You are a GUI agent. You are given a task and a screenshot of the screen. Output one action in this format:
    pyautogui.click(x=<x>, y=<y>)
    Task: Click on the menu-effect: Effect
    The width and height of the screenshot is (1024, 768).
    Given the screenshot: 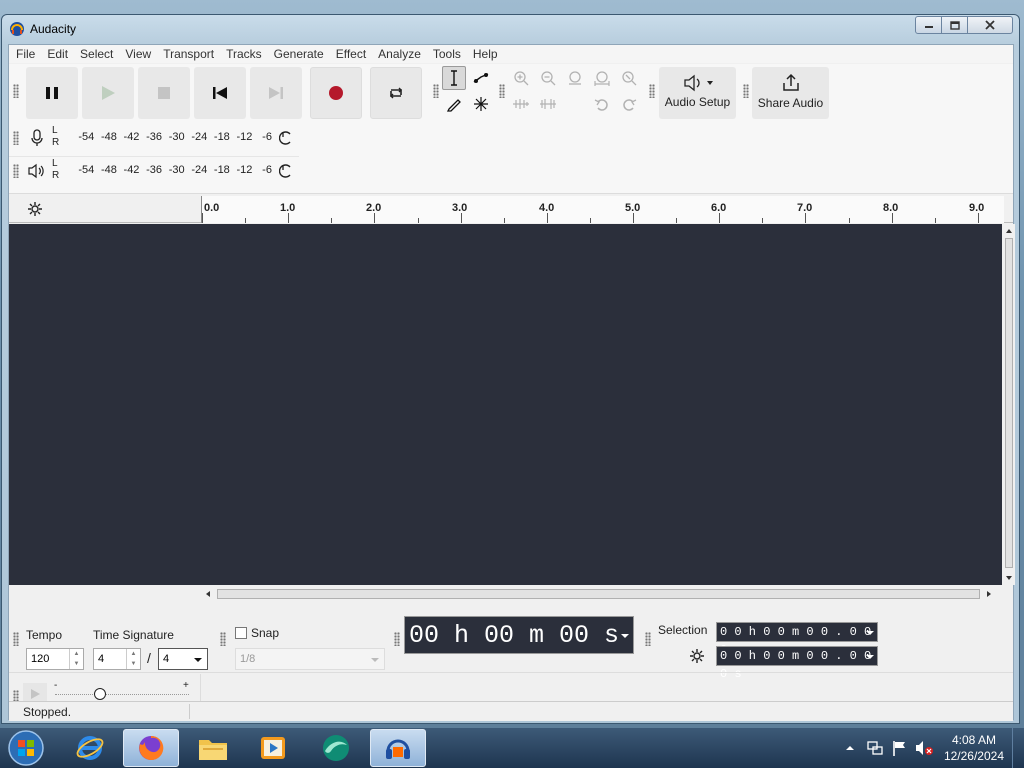 What is the action you would take?
    pyautogui.click(x=351, y=54)
    